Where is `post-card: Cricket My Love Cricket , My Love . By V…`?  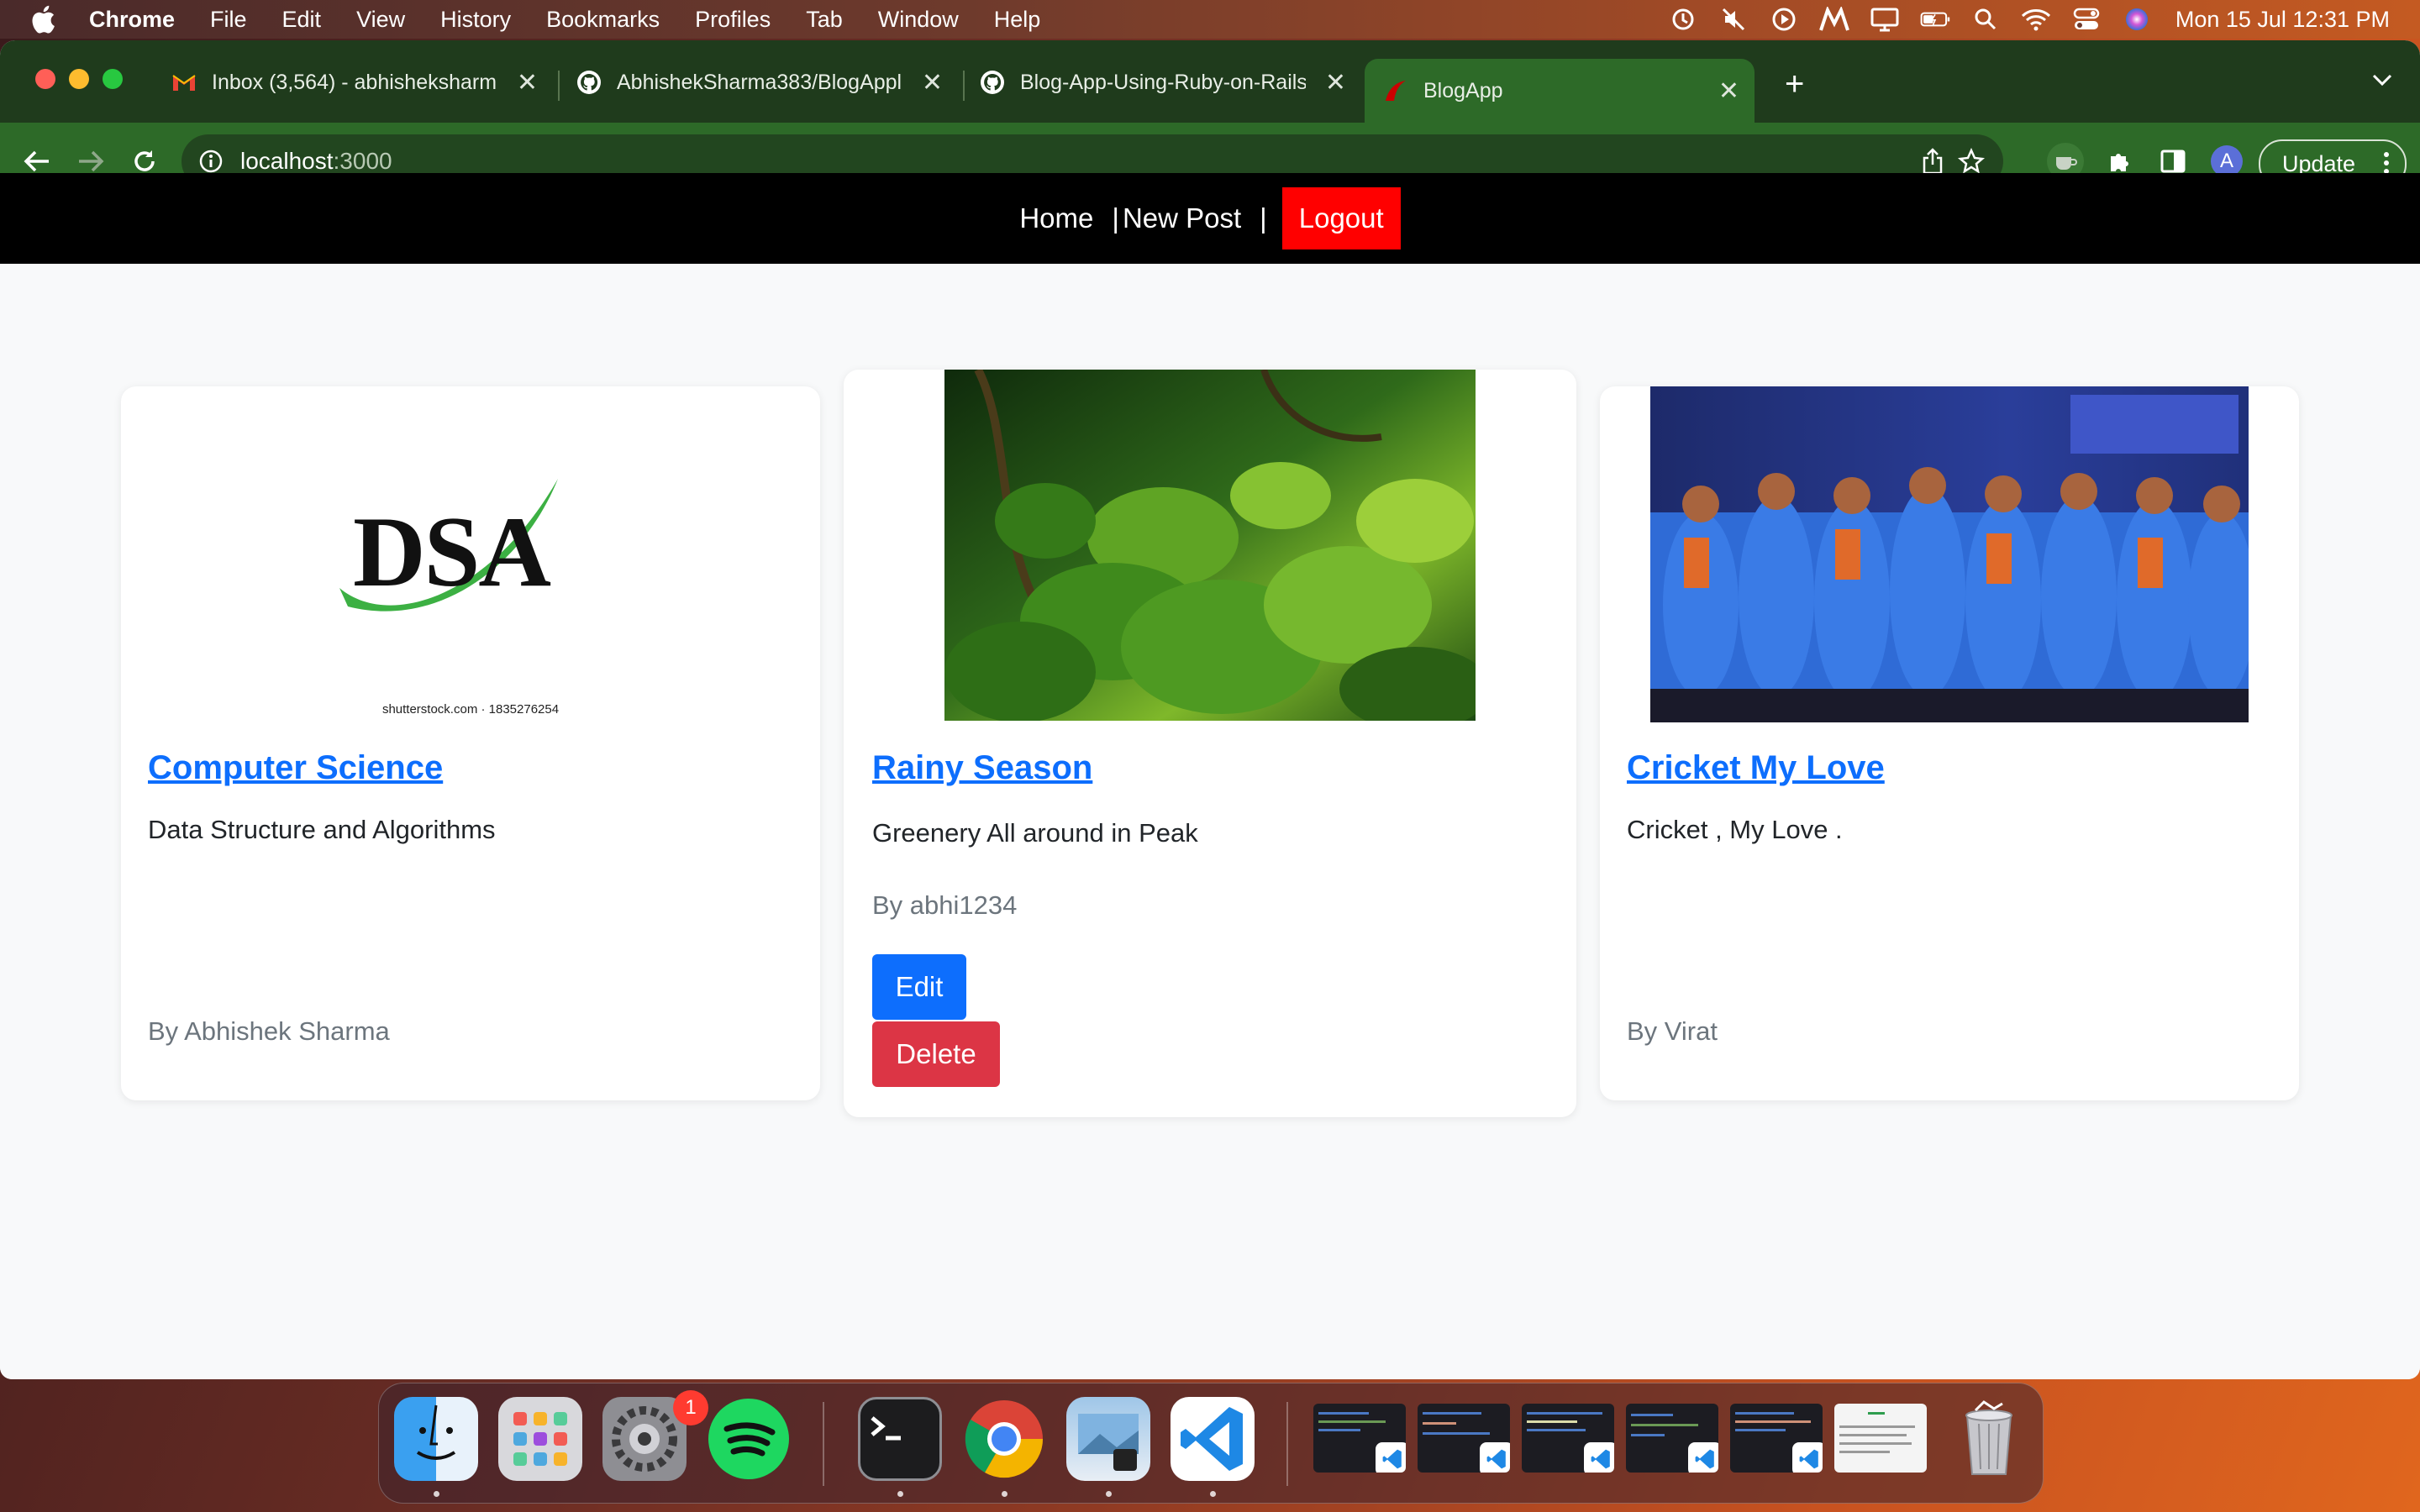
post-card: Cricket My Love Cricket , My Love . By V… is located at coordinates (1949, 743).